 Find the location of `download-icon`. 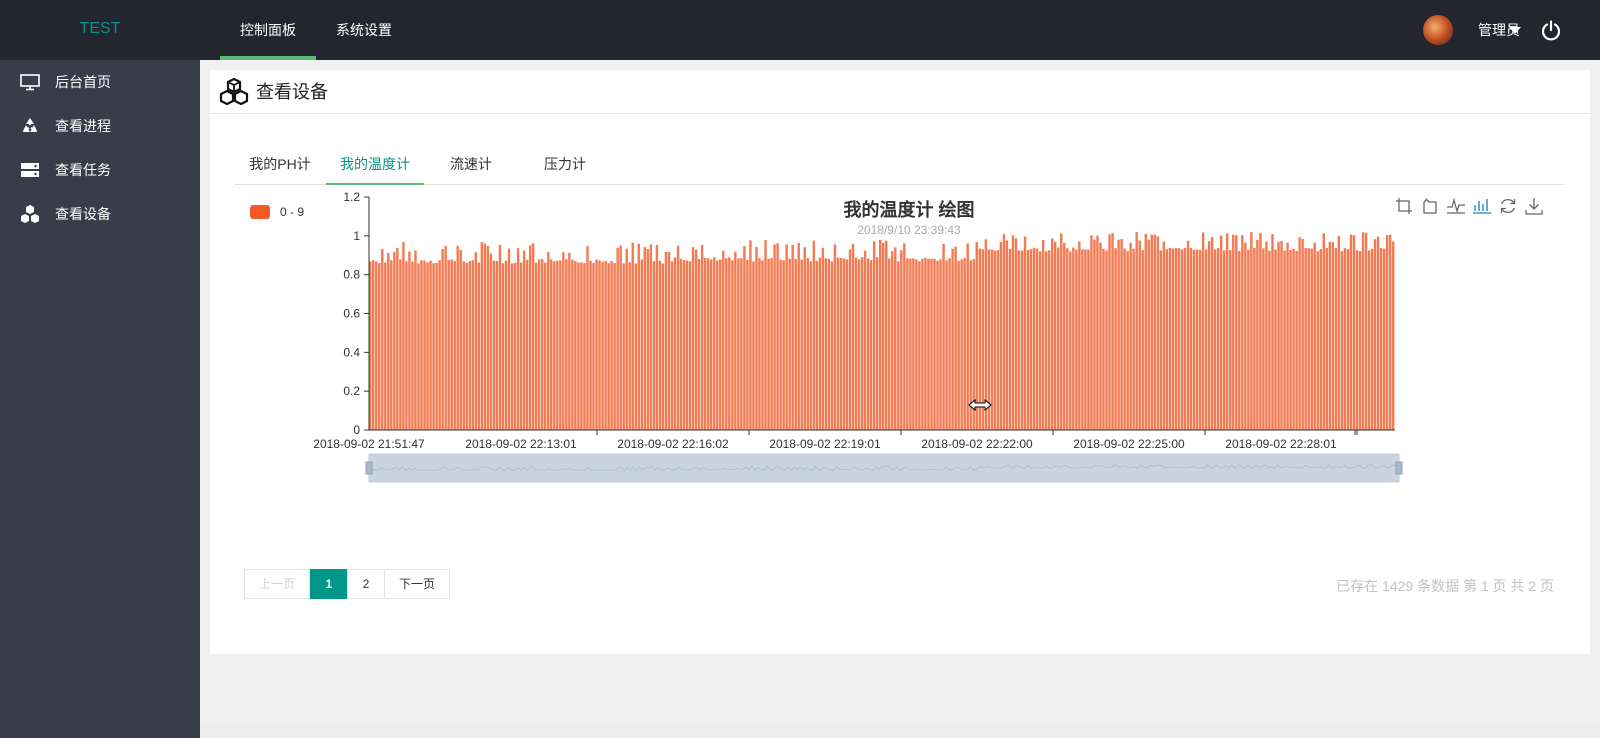

download-icon is located at coordinates (1534, 206).